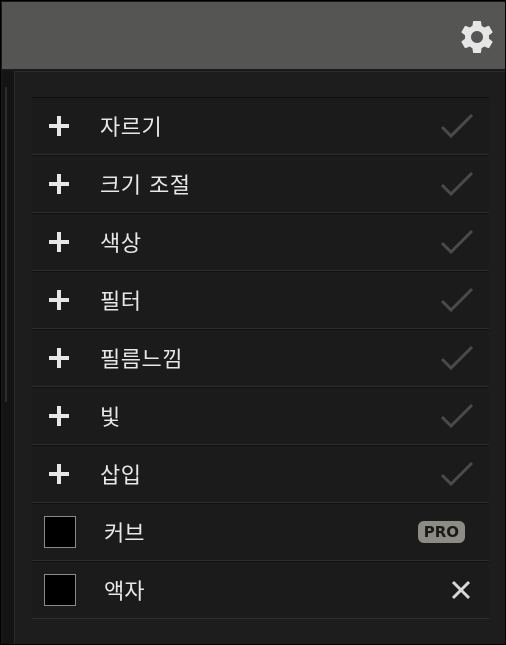  Describe the element at coordinates (461, 590) in the screenshot. I see `close-icon` at that location.